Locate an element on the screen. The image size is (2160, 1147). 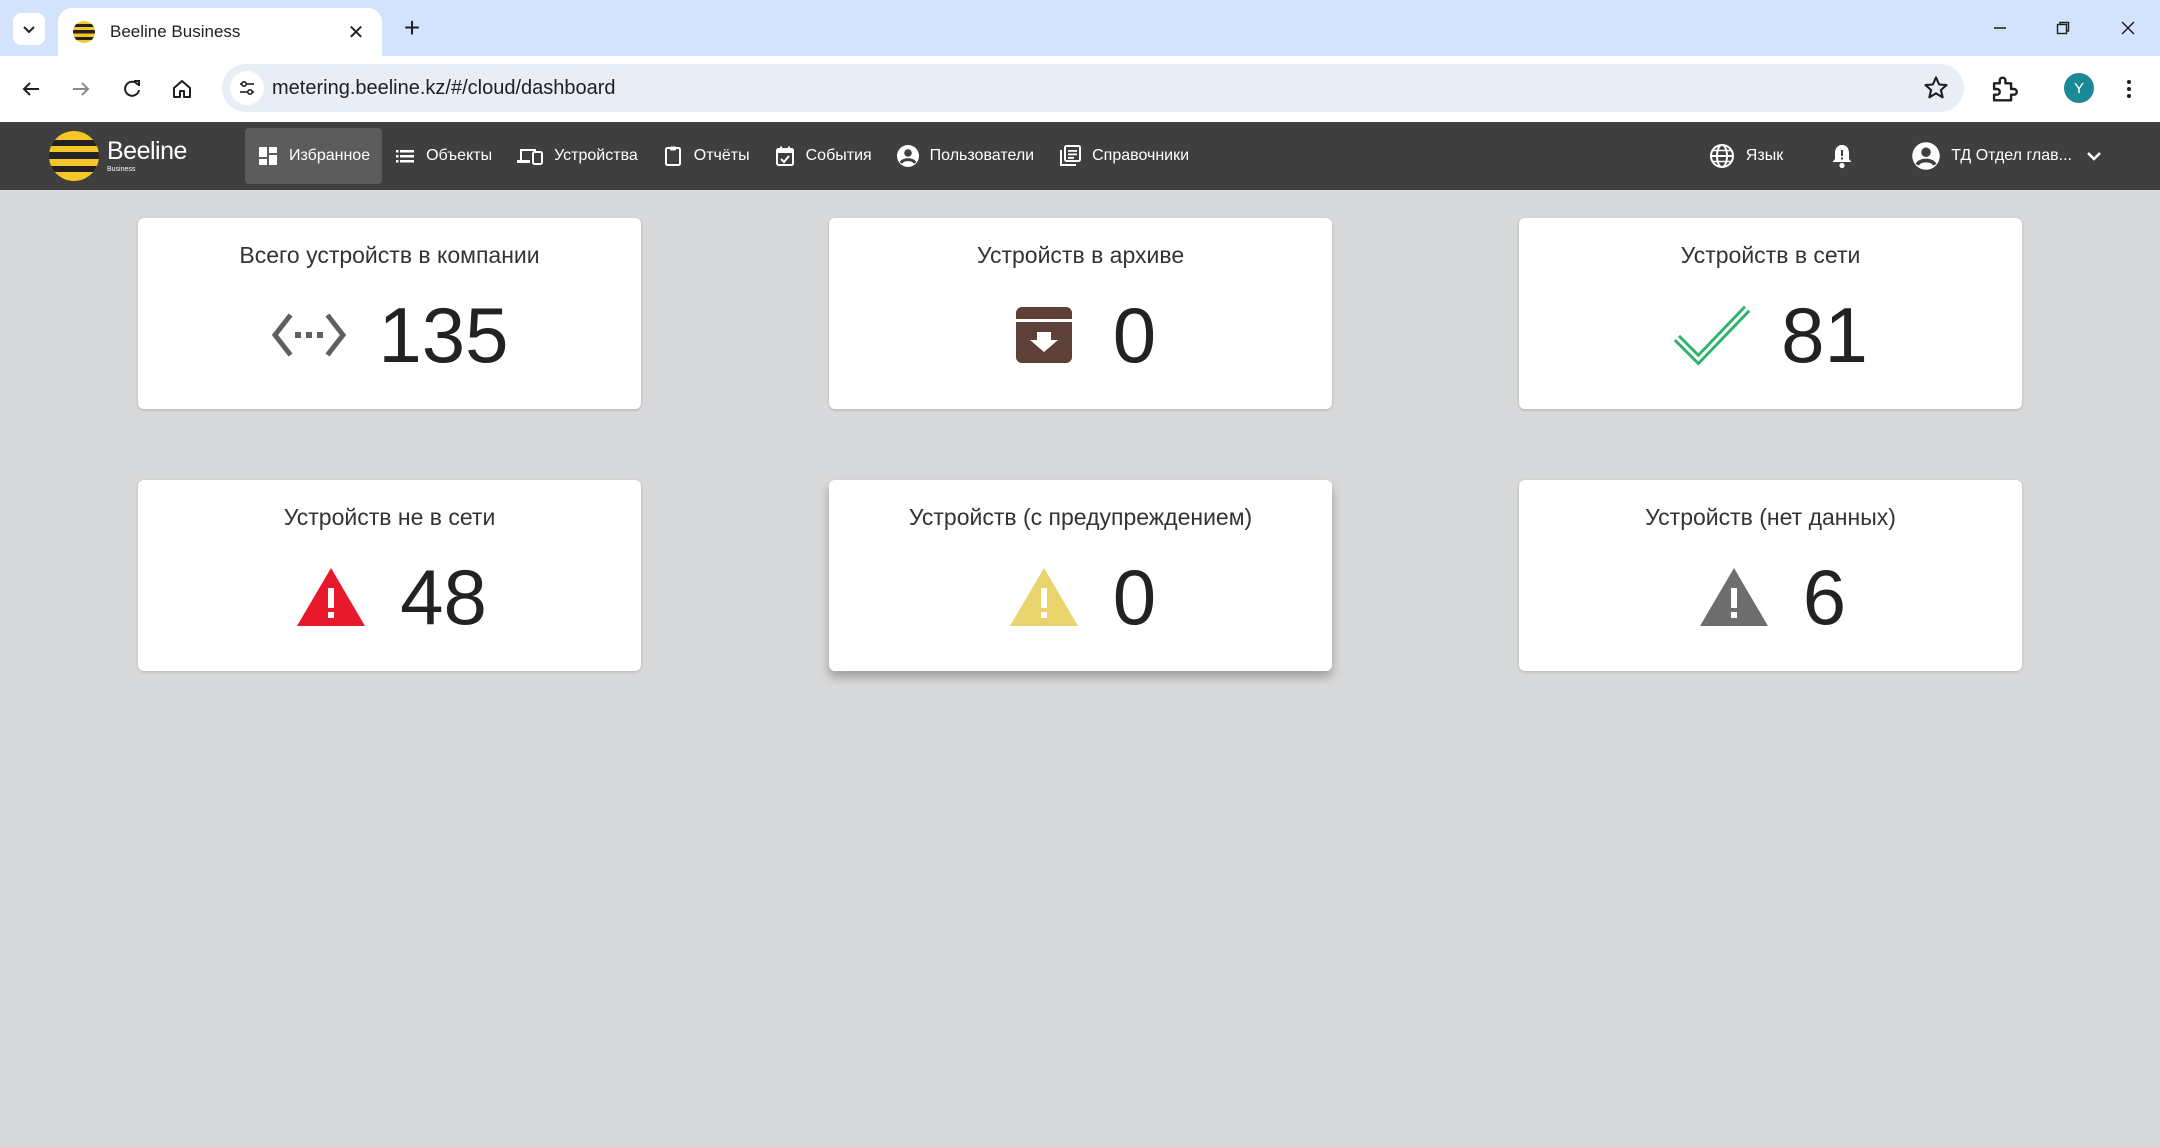
library-books-icon is located at coordinates (1071, 155).